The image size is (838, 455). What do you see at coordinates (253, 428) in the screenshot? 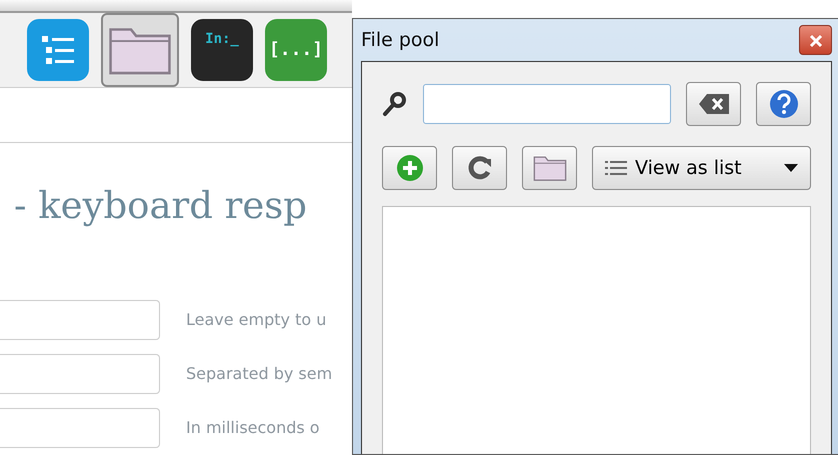
I see `field-hint: In milliseconds o` at bounding box center [253, 428].